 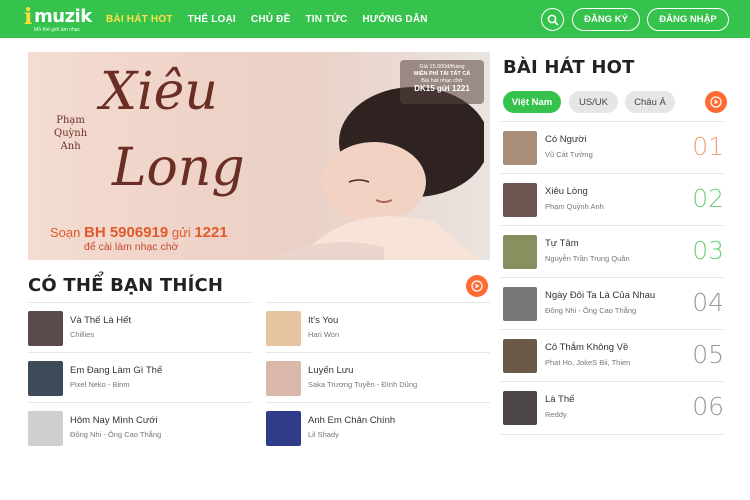 What do you see at coordinates (326, 19) in the screenshot?
I see `nav-news: TIN TỨC` at bounding box center [326, 19].